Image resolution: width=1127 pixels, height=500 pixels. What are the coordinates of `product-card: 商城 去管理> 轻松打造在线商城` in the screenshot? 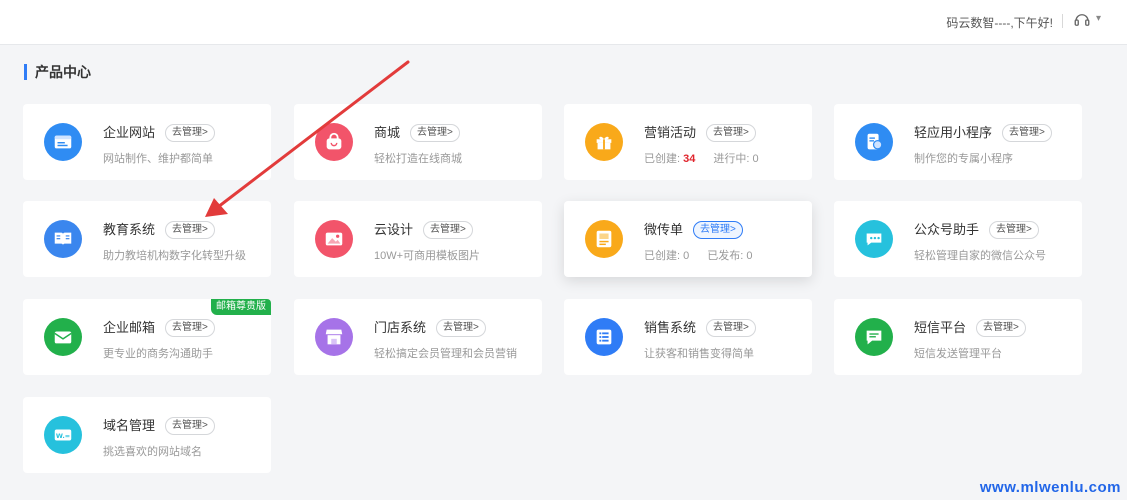 It's located at (418, 142).